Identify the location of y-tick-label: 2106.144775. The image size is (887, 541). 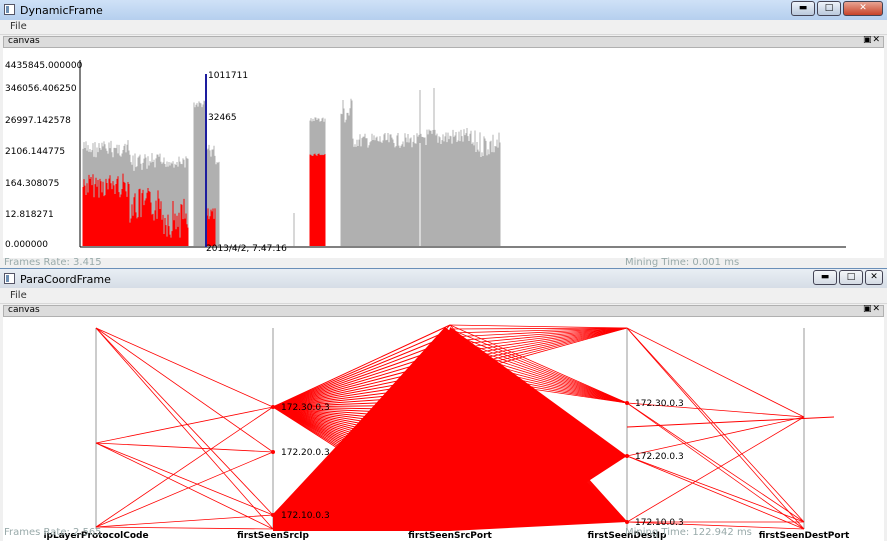
(35, 152).